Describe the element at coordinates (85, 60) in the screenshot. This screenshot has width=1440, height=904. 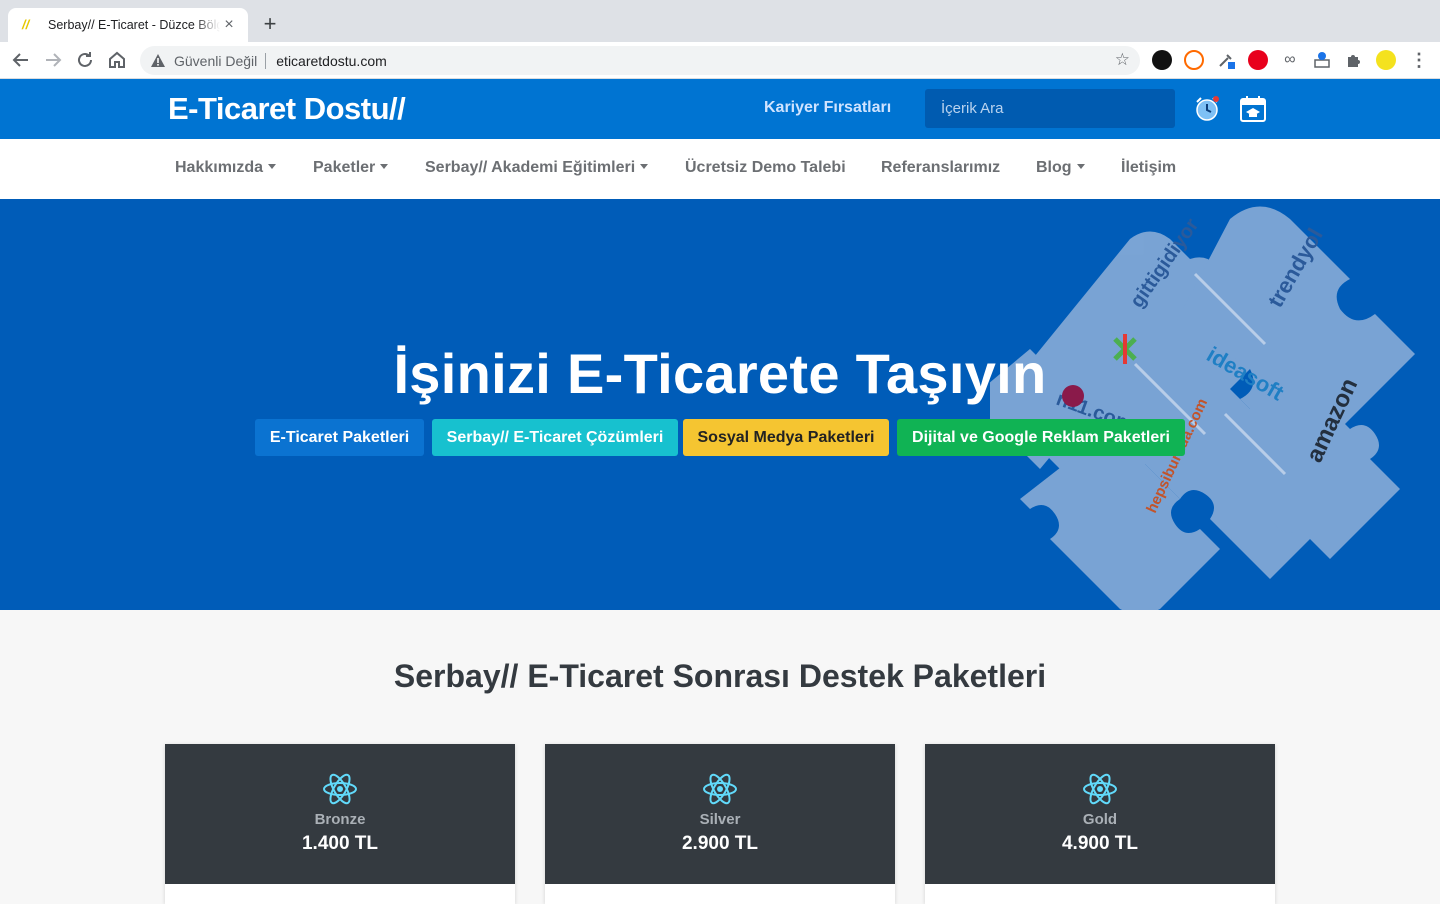
I see `reload-icon` at that location.